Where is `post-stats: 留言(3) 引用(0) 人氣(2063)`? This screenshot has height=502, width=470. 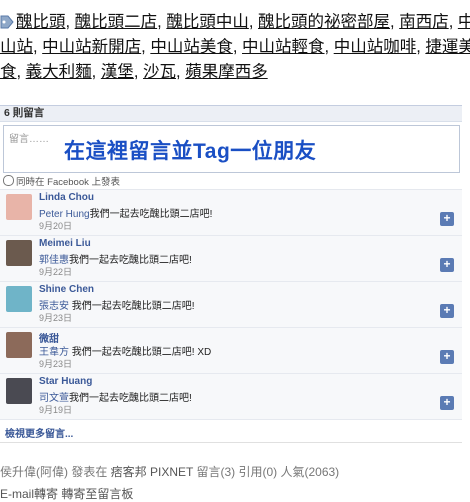
post-stats: 留言(3) 引用(0) 人氣(2063) is located at coordinates (266, 472).